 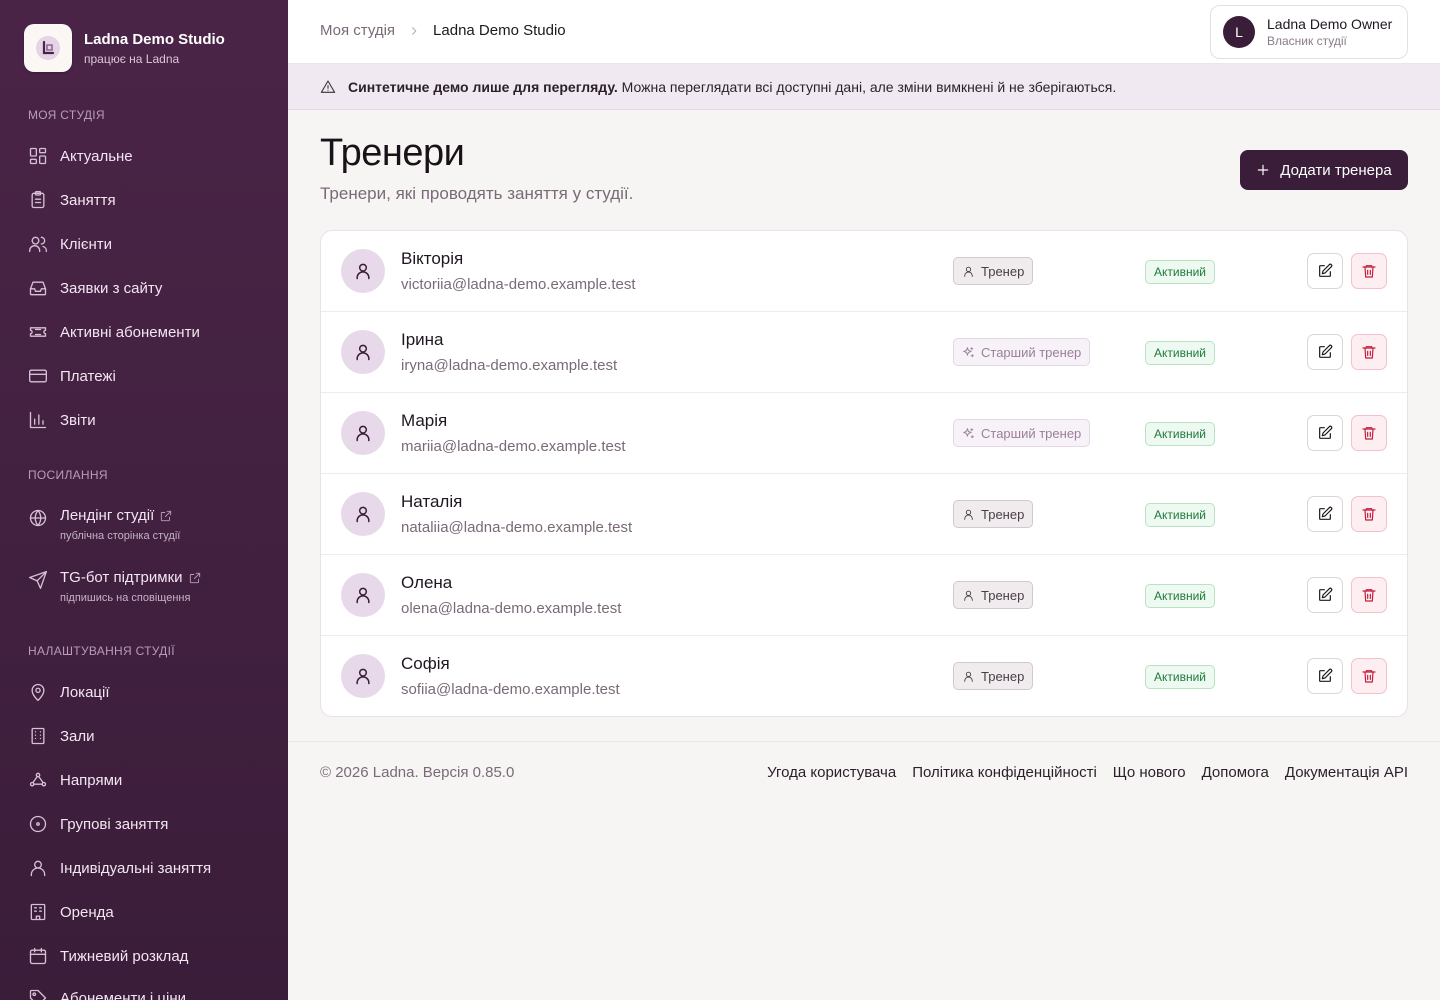 What do you see at coordinates (1149, 772) in the screenshot?
I see `footer-link-whats-new: Що нового` at bounding box center [1149, 772].